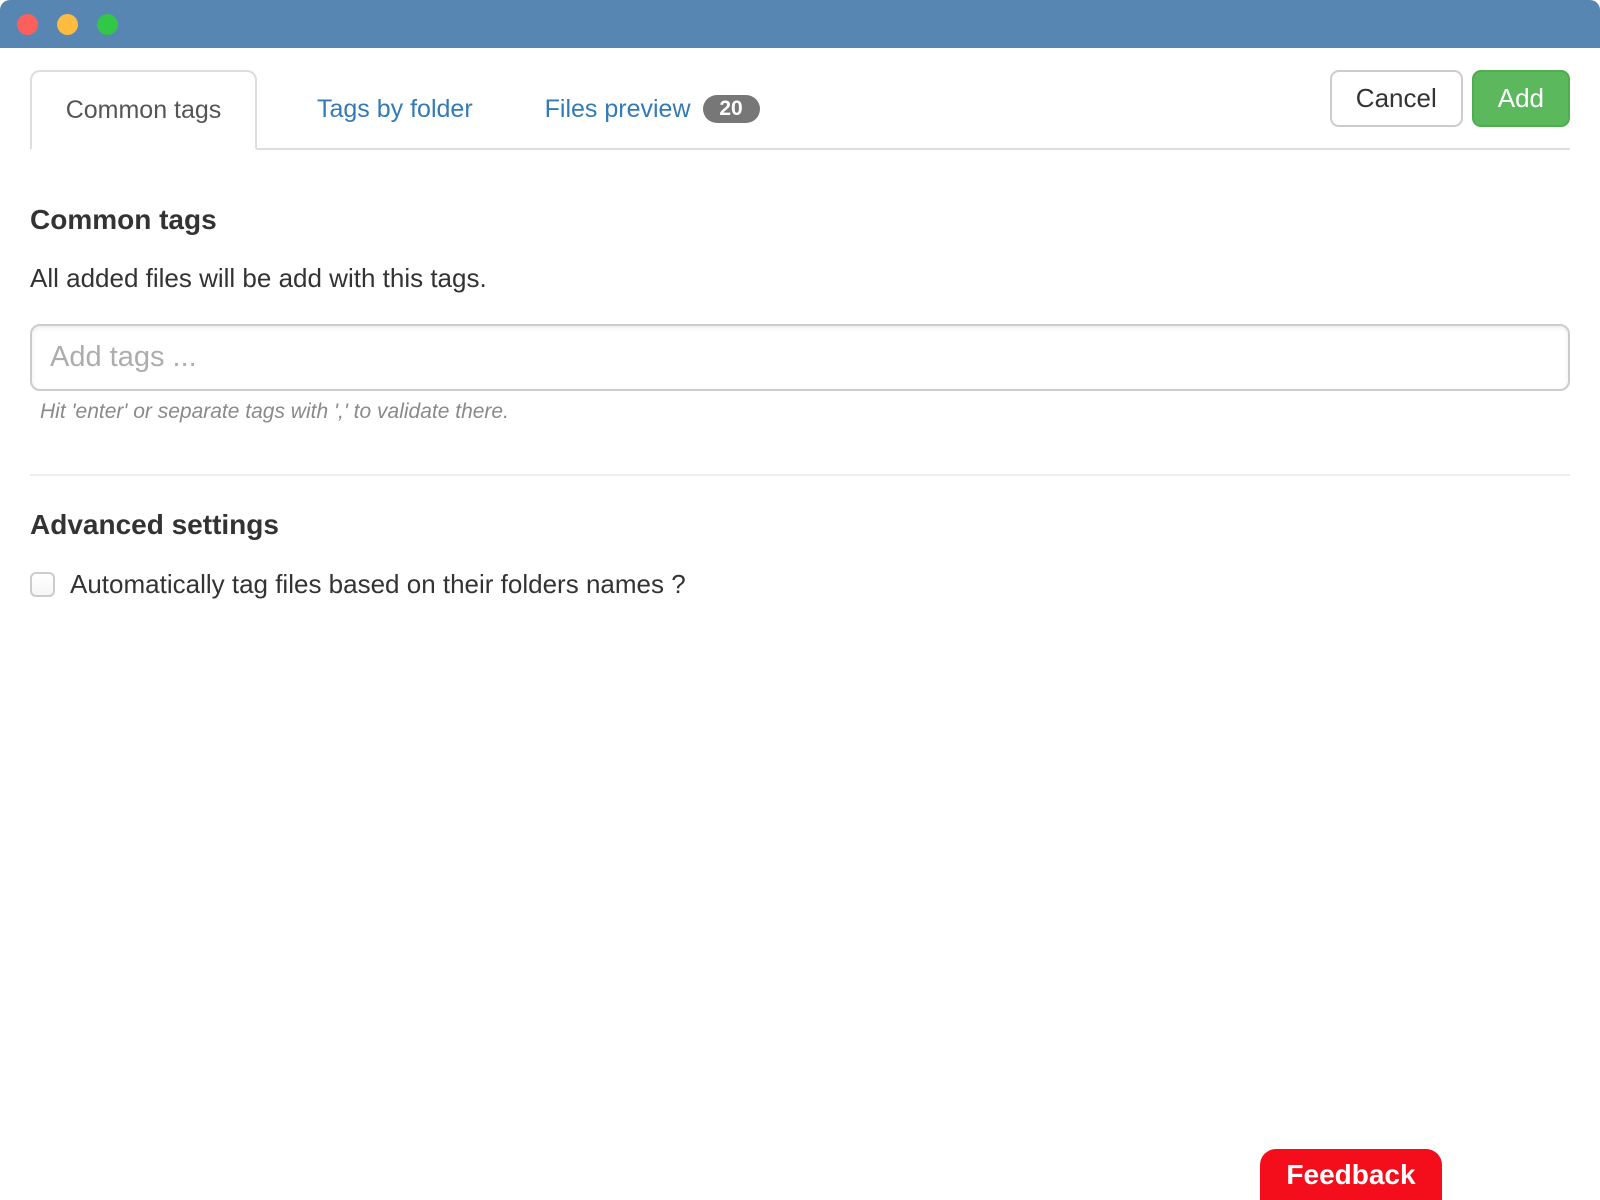  What do you see at coordinates (1351, 1174) in the screenshot?
I see `feedback-button: Feedback` at bounding box center [1351, 1174].